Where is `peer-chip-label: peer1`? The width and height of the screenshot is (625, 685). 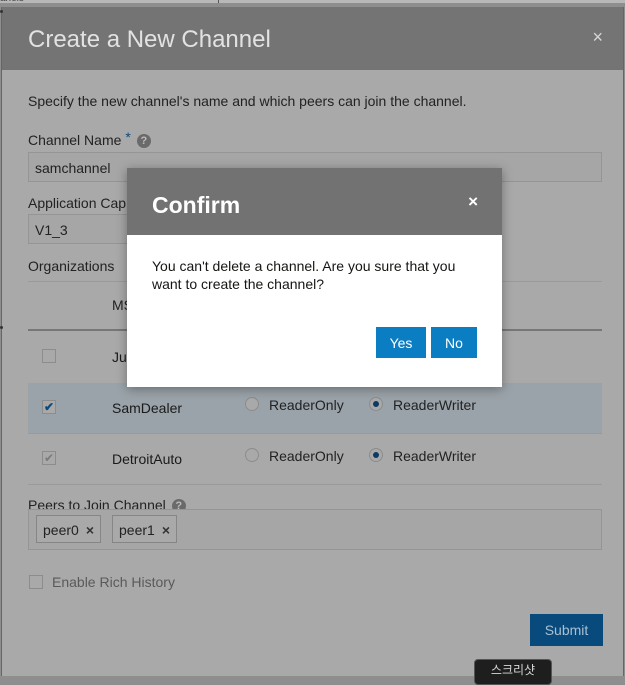 peer-chip-label: peer1 is located at coordinates (137, 530).